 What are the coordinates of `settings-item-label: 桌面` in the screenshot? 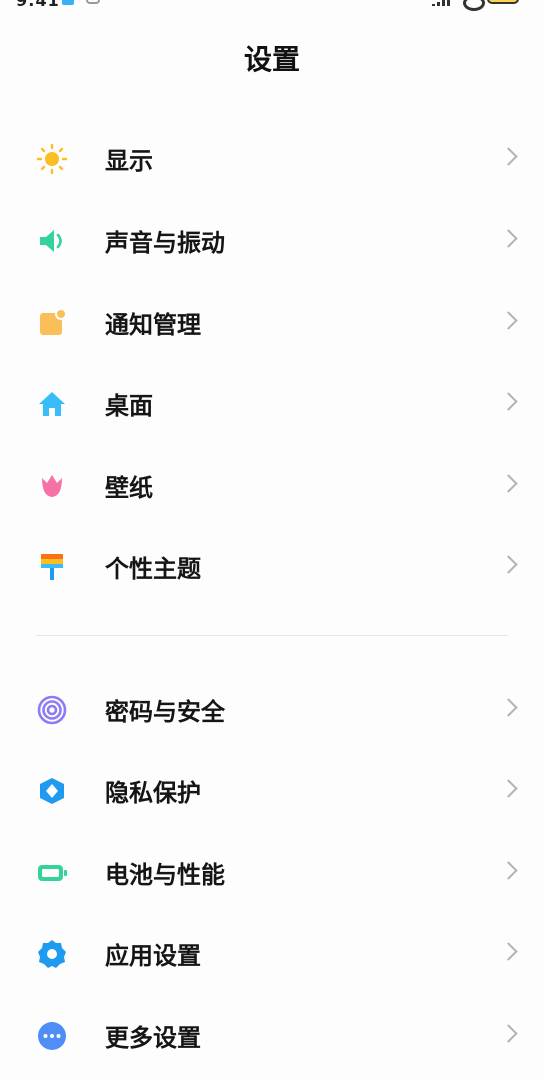 It's located at (129, 406).